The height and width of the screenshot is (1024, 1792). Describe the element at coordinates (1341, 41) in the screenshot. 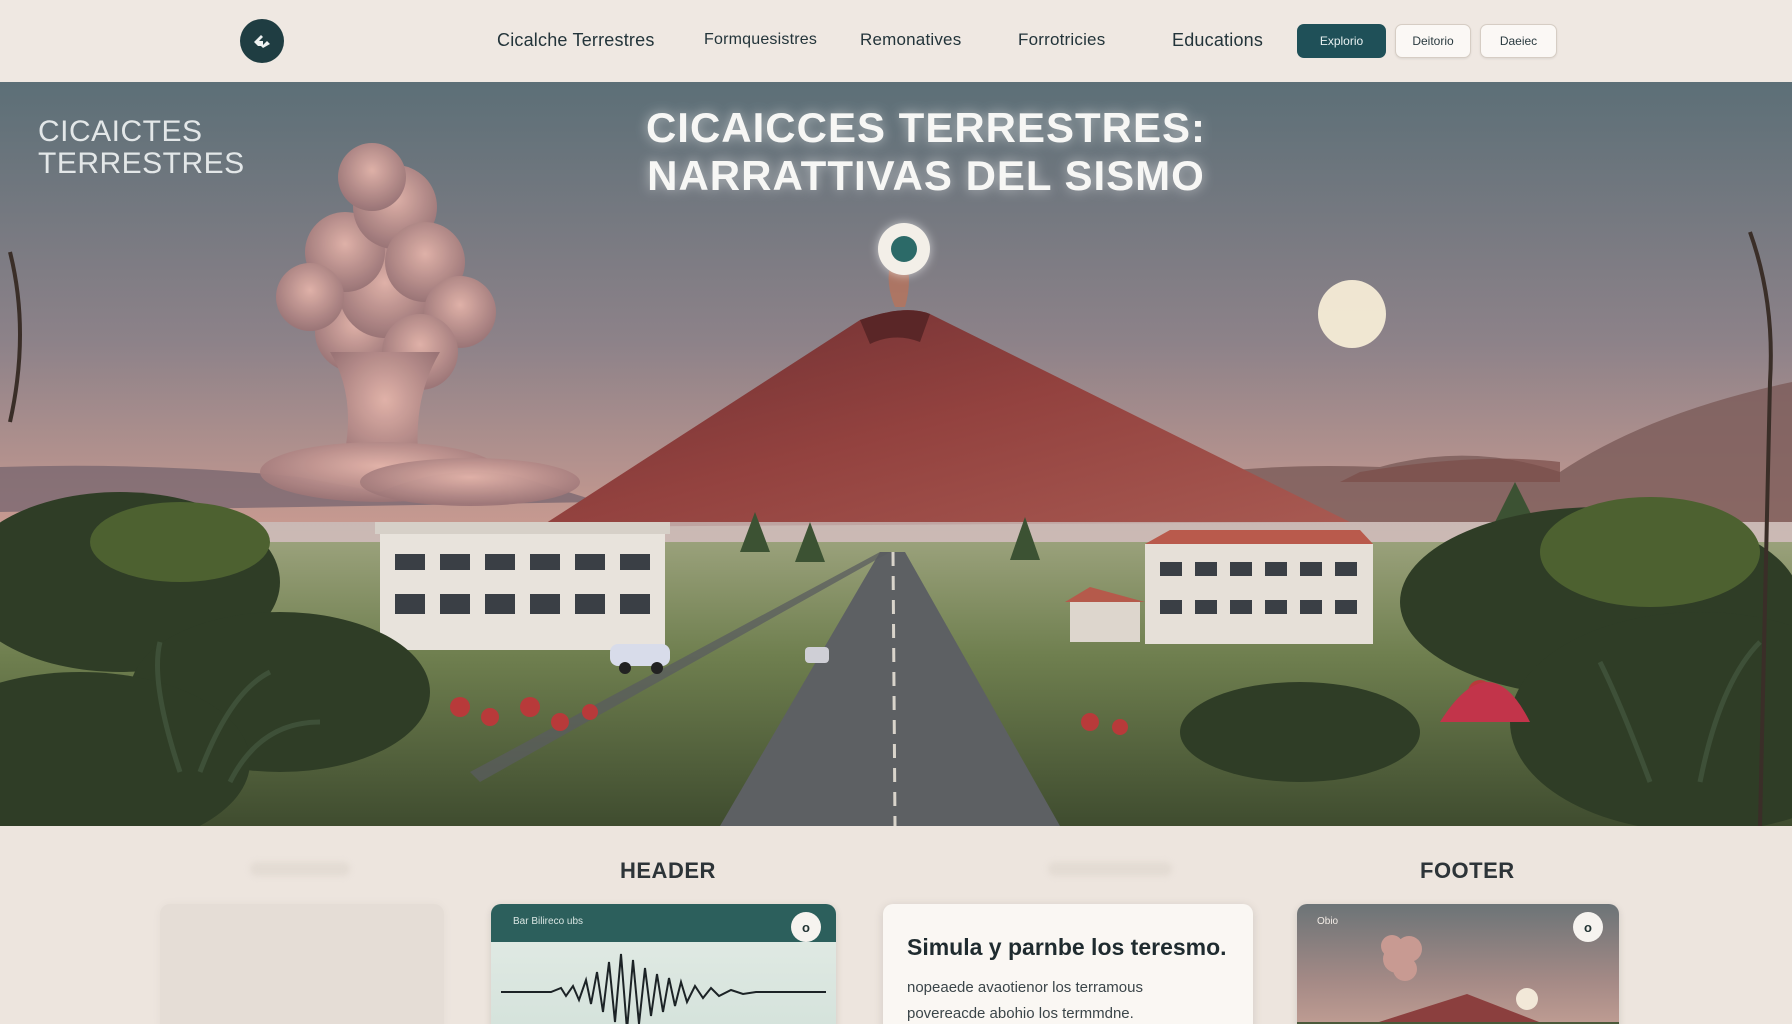

I see `explore-button: Explorio` at that location.